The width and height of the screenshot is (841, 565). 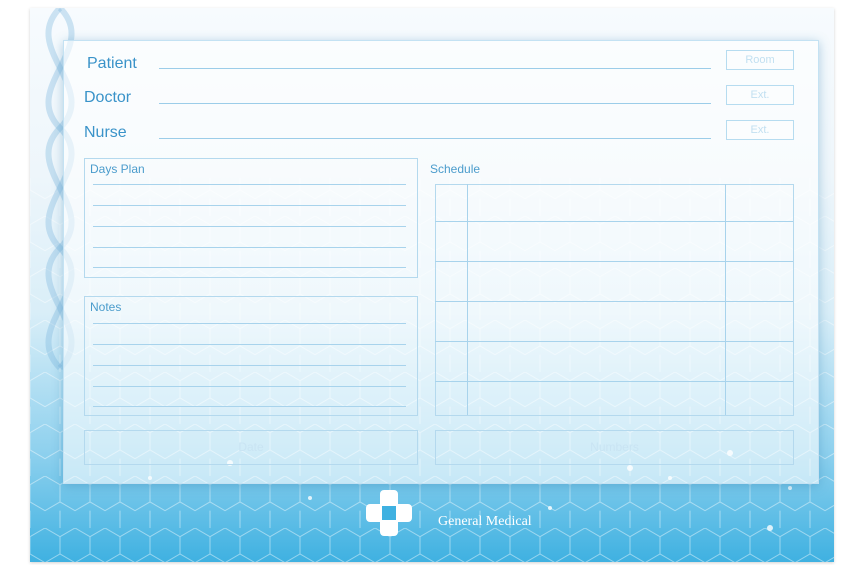 What do you see at coordinates (389, 513) in the screenshot?
I see `medical-cross-logo-icon` at bounding box center [389, 513].